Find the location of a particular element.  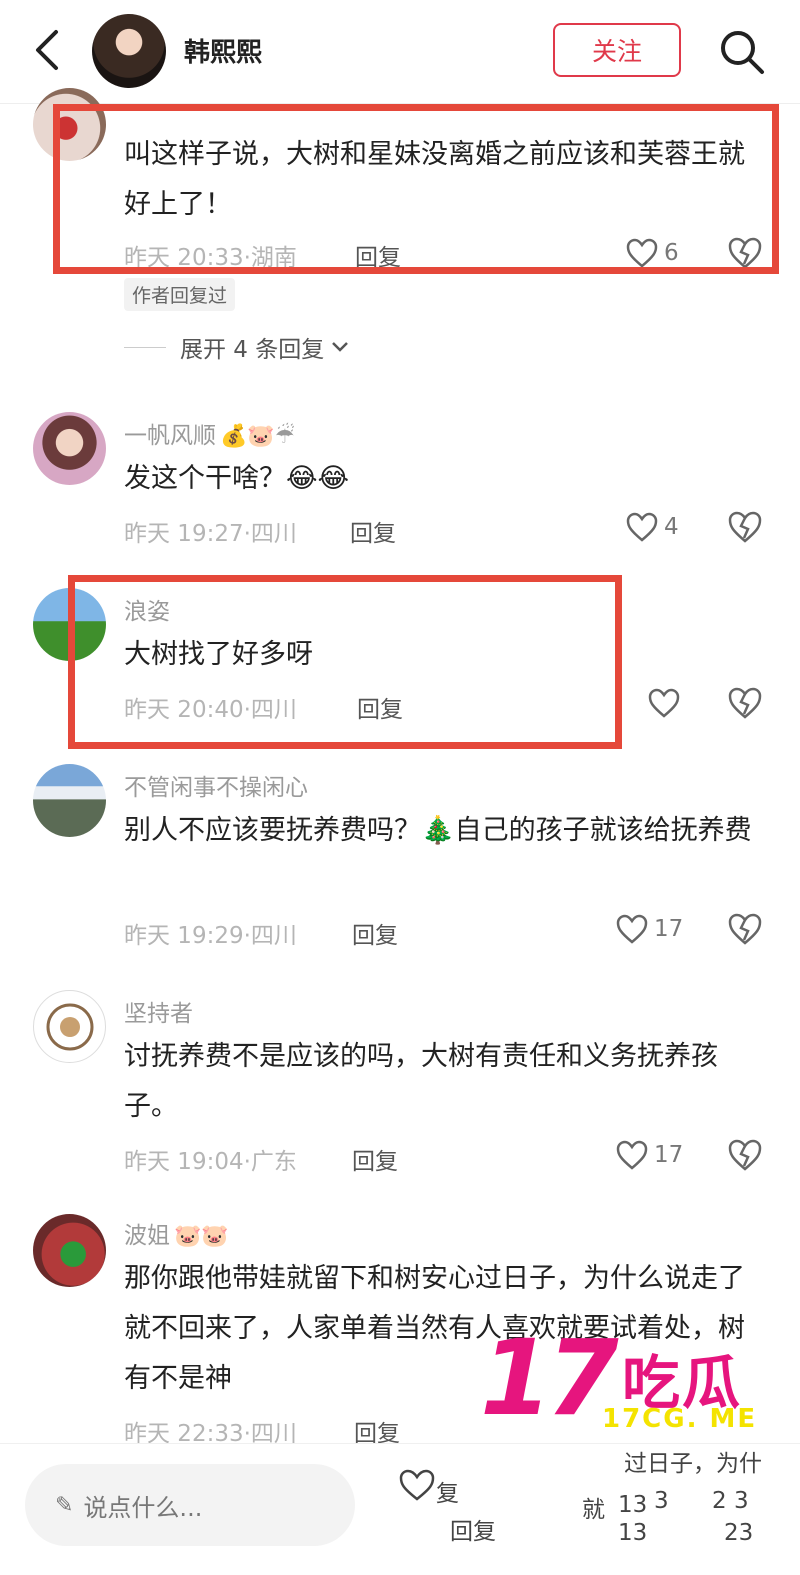

ghost-text: 3 is located at coordinates (661, 1501).